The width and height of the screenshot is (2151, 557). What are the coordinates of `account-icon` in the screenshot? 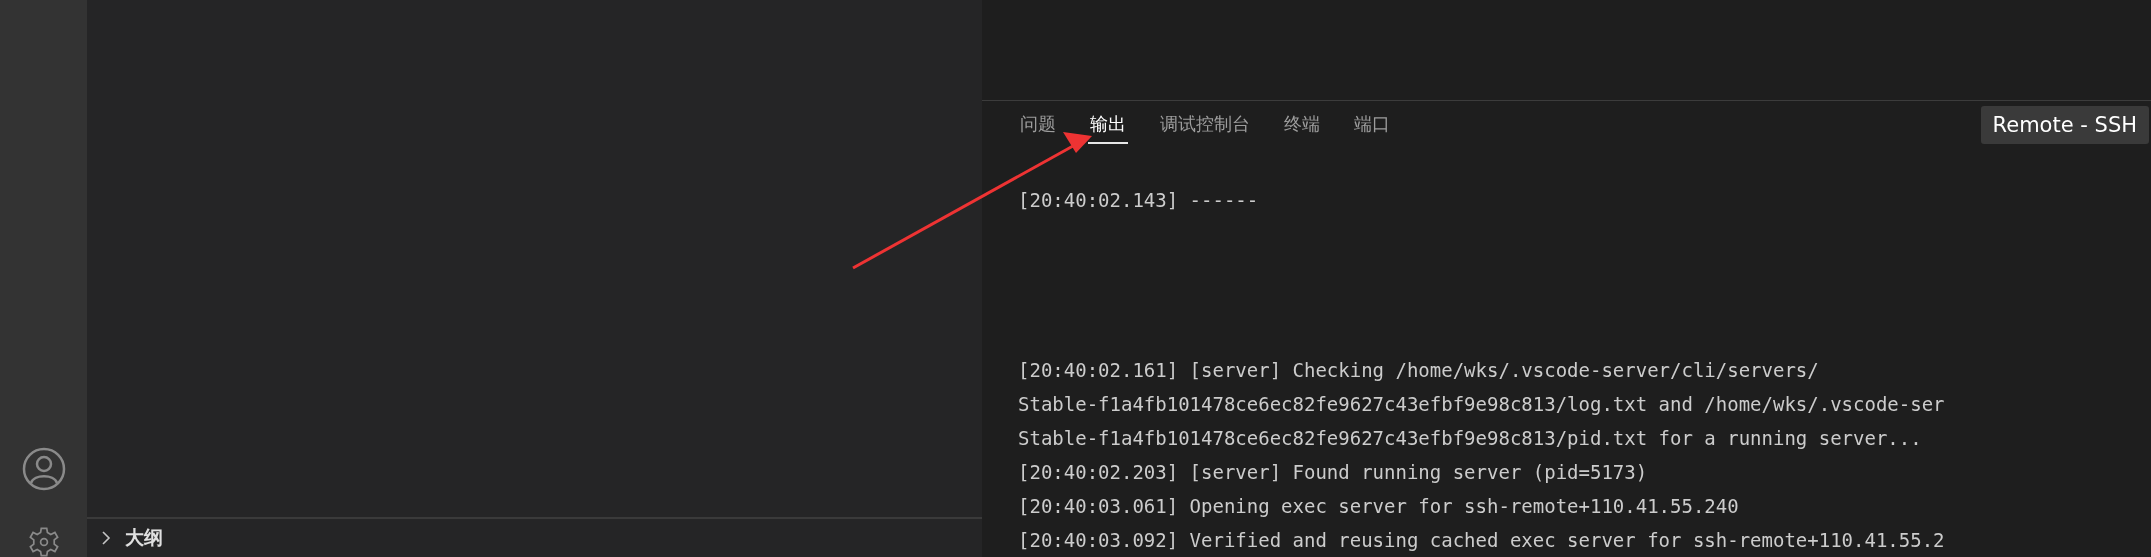 It's located at (43, 469).